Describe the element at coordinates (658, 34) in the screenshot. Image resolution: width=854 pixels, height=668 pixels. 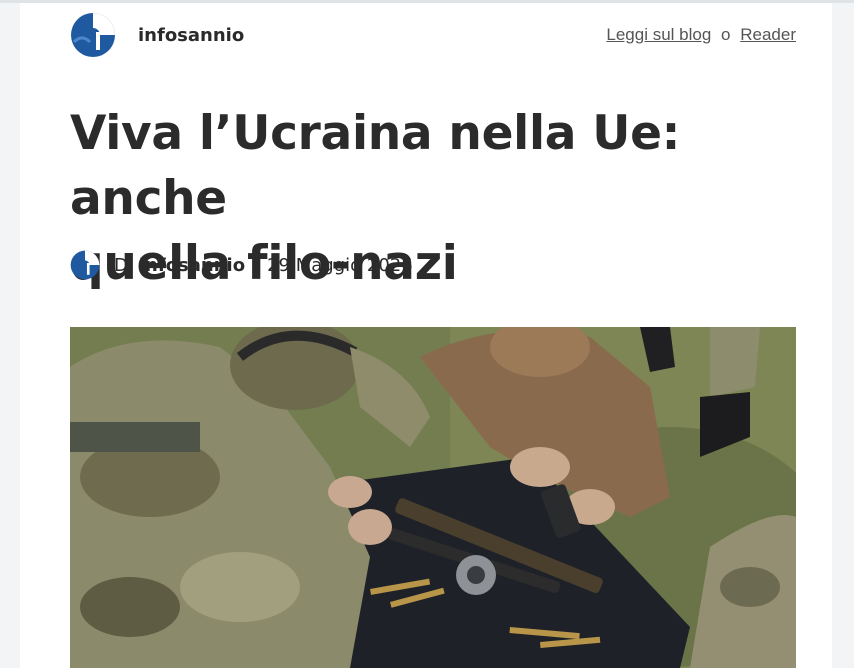
I see `read-on-blog-link: Leggi sul blog` at that location.